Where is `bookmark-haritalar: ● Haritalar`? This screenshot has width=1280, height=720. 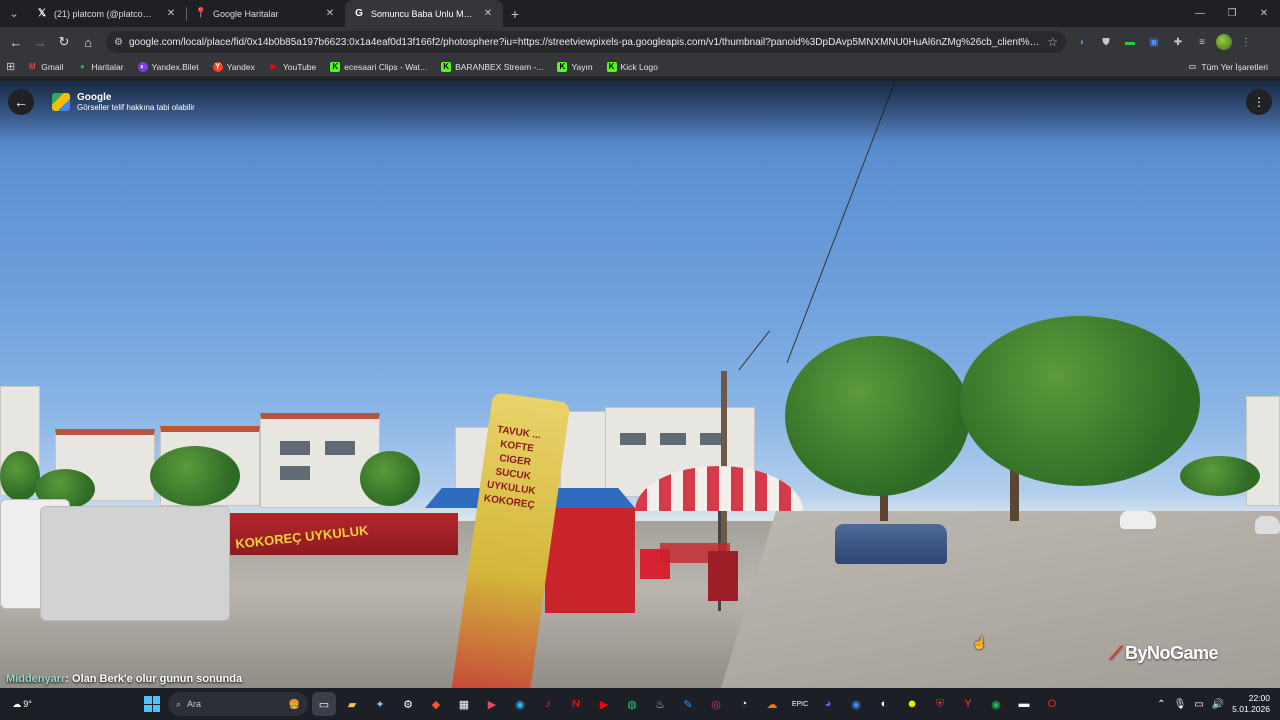 bookmark-haritalar: ● Haritalar is located at coordinates (100, 67).